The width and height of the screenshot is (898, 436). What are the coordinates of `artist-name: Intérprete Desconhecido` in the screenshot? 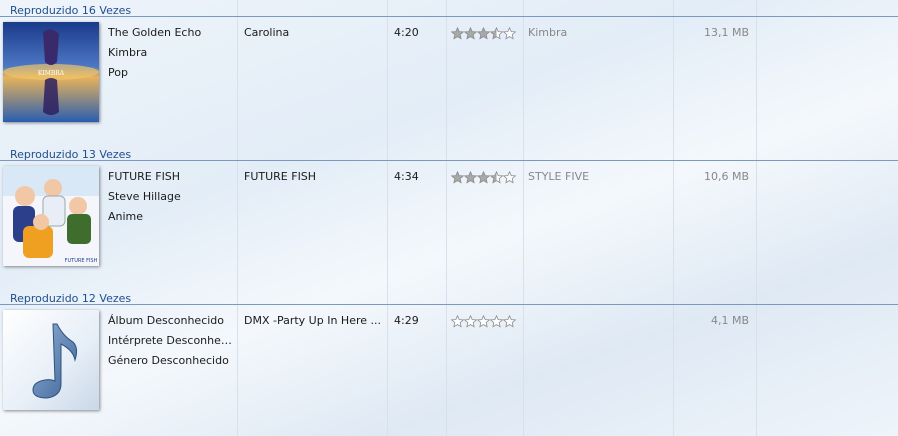 It's located at (172, 341).